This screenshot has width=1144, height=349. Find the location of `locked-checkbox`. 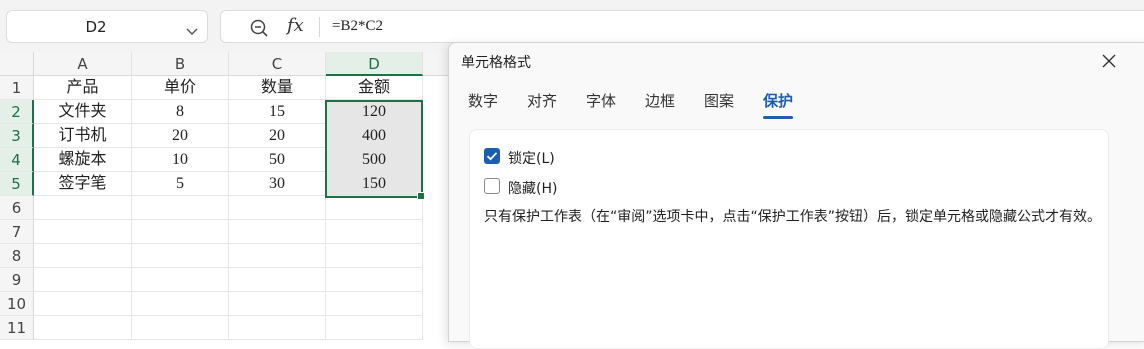

locked-checkbox is located at coordinates (492, 156).